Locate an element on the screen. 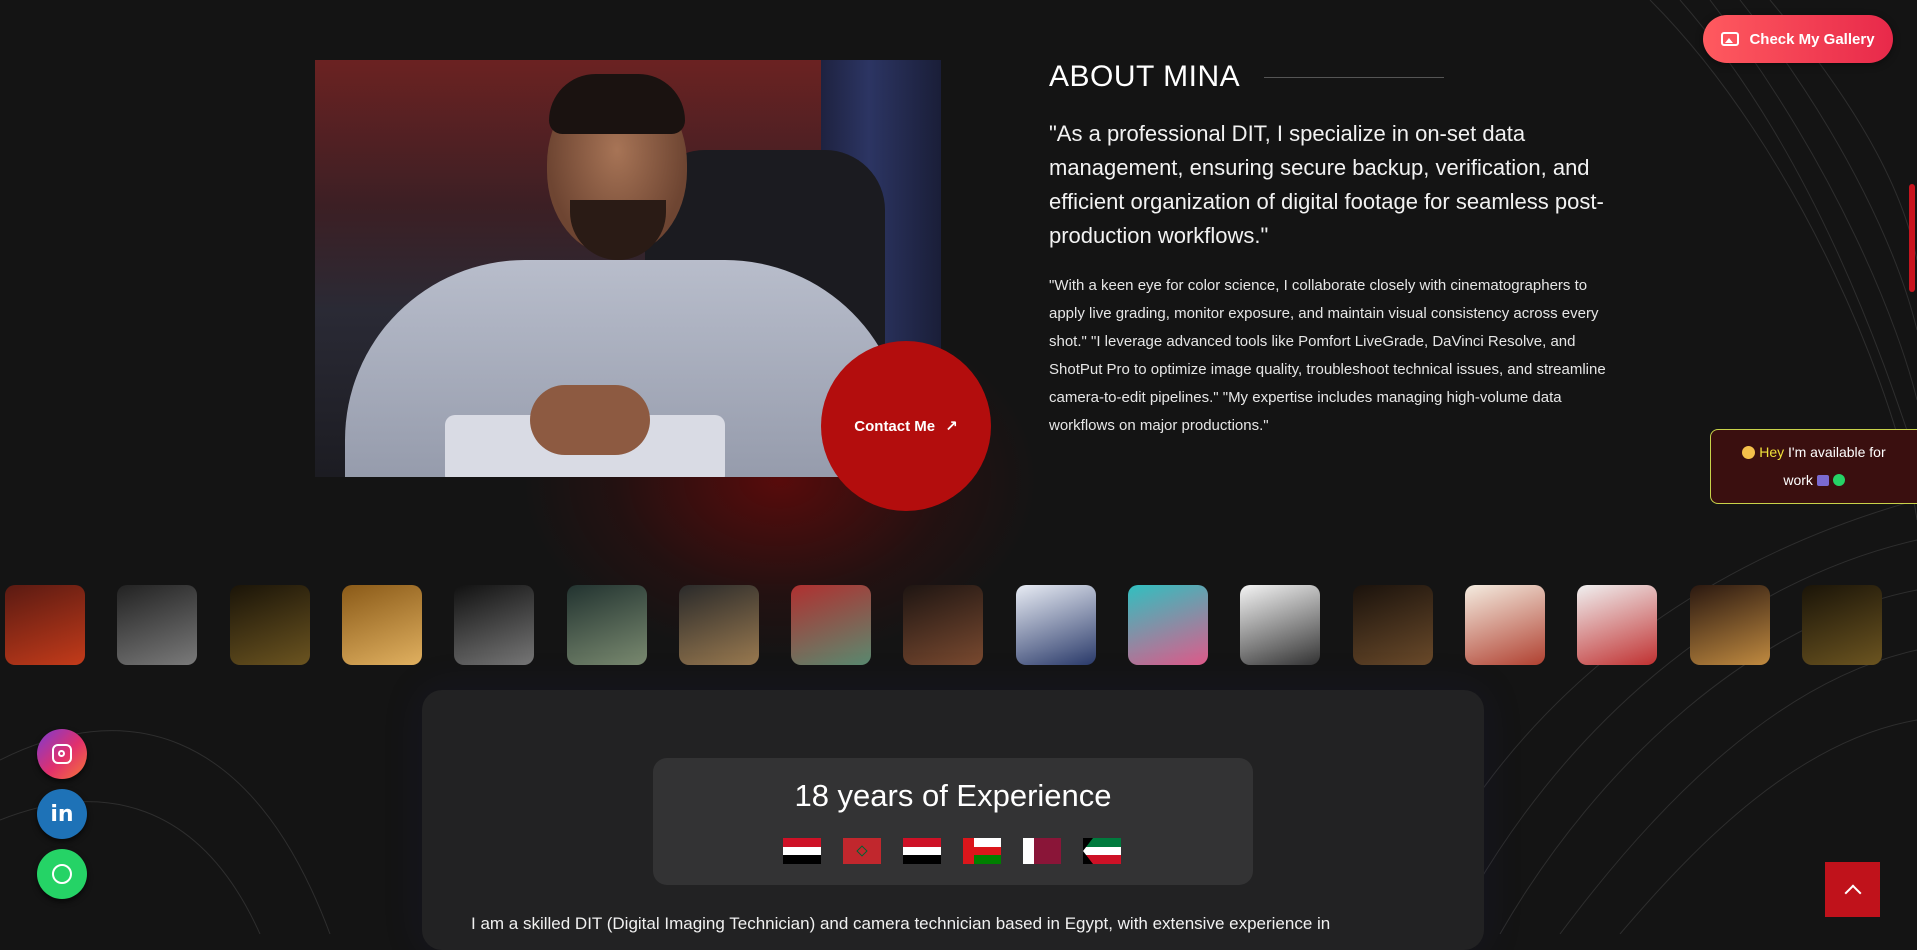 This screenshot has width=1917, height=950. oman-flag is located at coordinates (982, 851).